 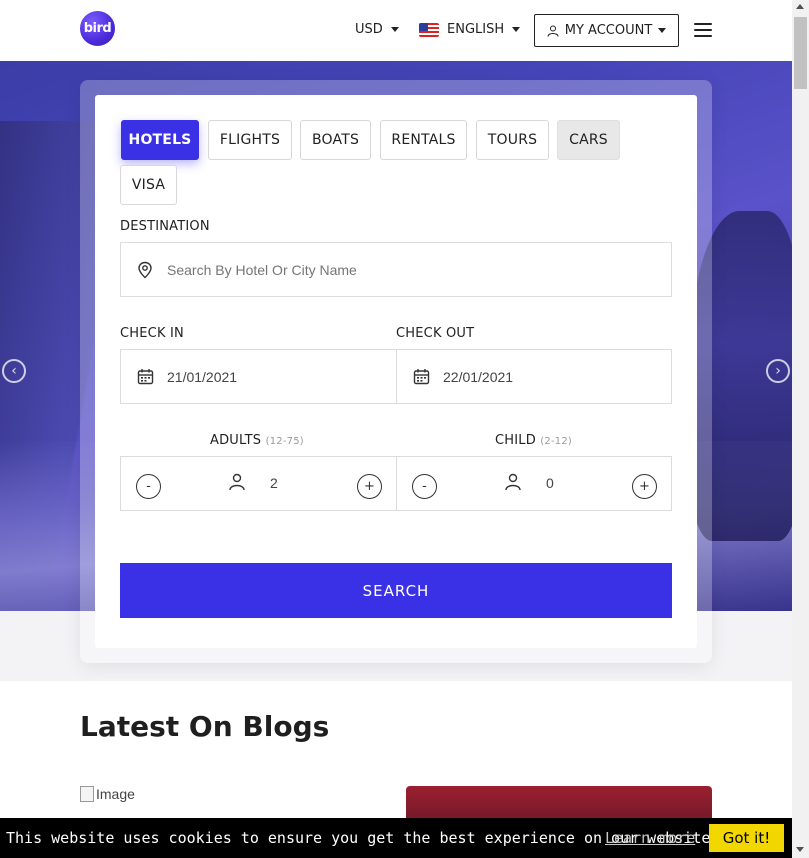 What do you see at coordinates (478, 376) in the screenshot?
I see `checkout-value: 22/01/2021` at bounding box center [478, 376].